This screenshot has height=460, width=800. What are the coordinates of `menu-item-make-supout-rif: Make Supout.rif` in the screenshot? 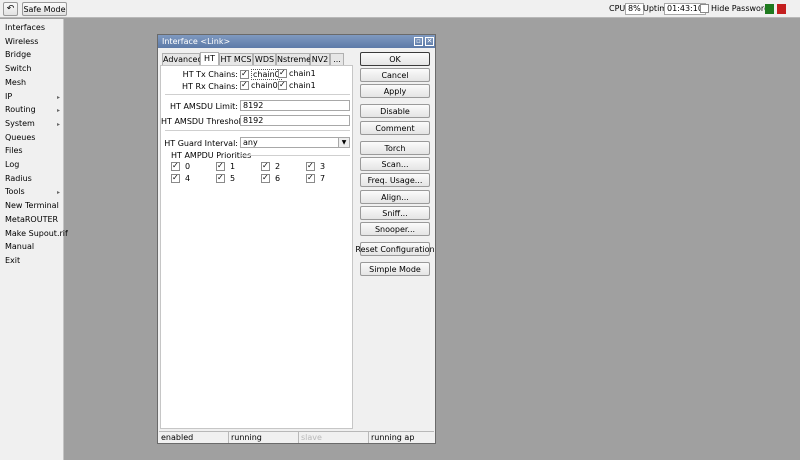 It's located at (34, 233).